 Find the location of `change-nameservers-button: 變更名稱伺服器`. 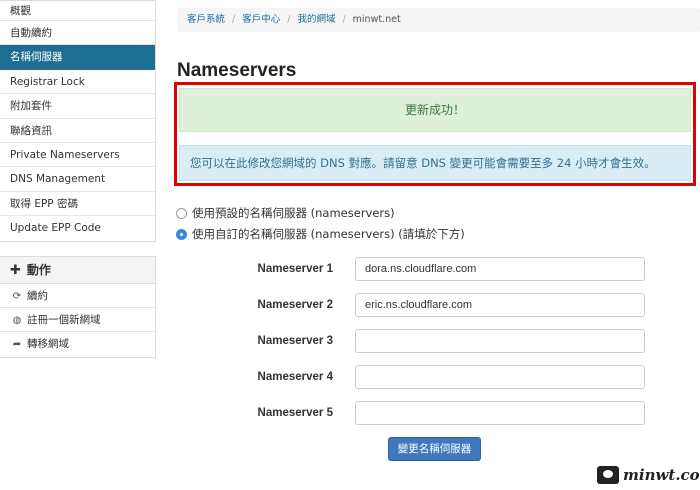

change-nameservers-button: 變更名稱伺服器 is located at coordinates (434, 449).